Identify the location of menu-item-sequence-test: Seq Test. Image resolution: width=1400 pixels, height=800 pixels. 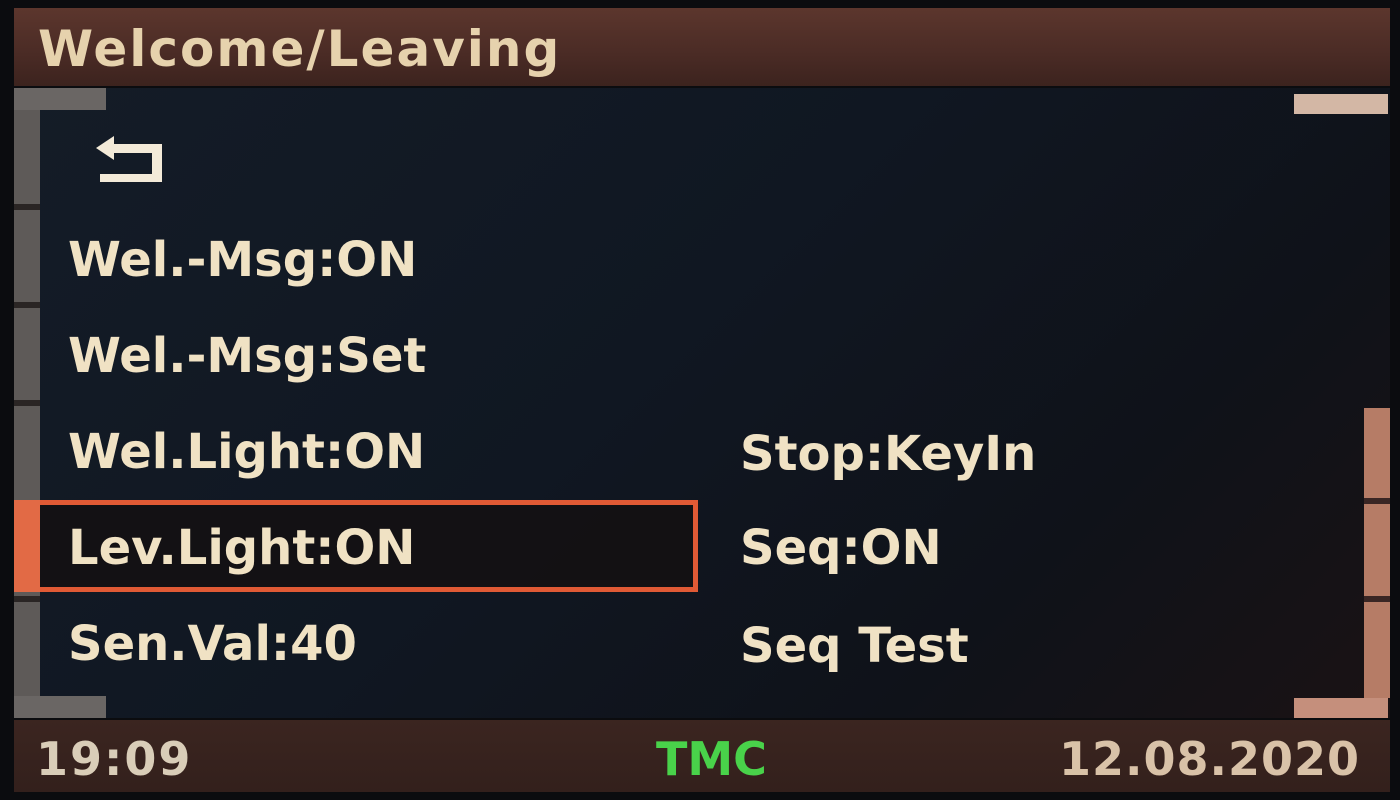
(854, 646).